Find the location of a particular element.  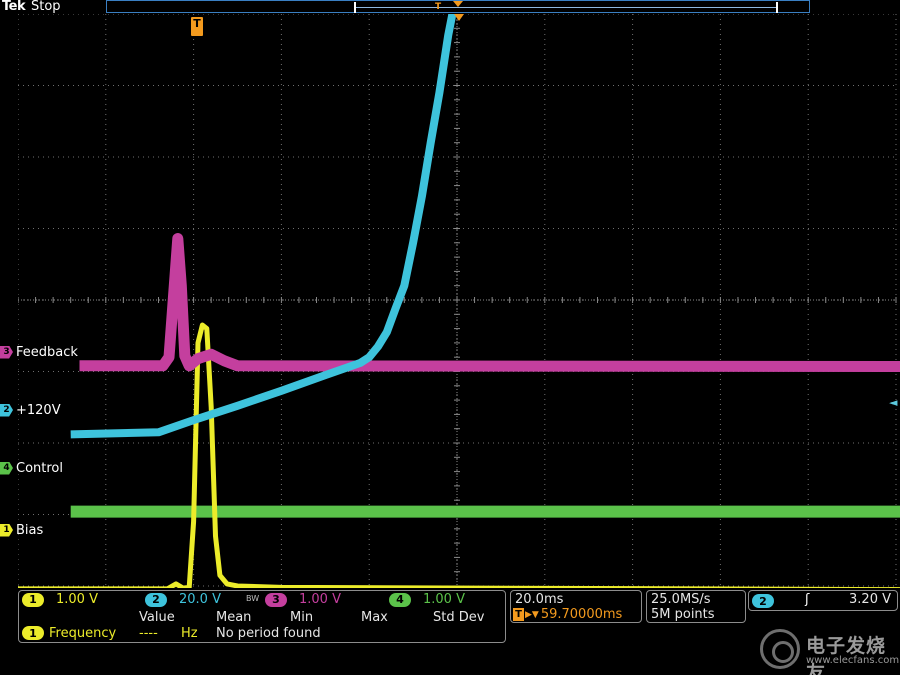

measurement-header: Value Mean Min Max Std Dev is located at coordinates (262, 617).